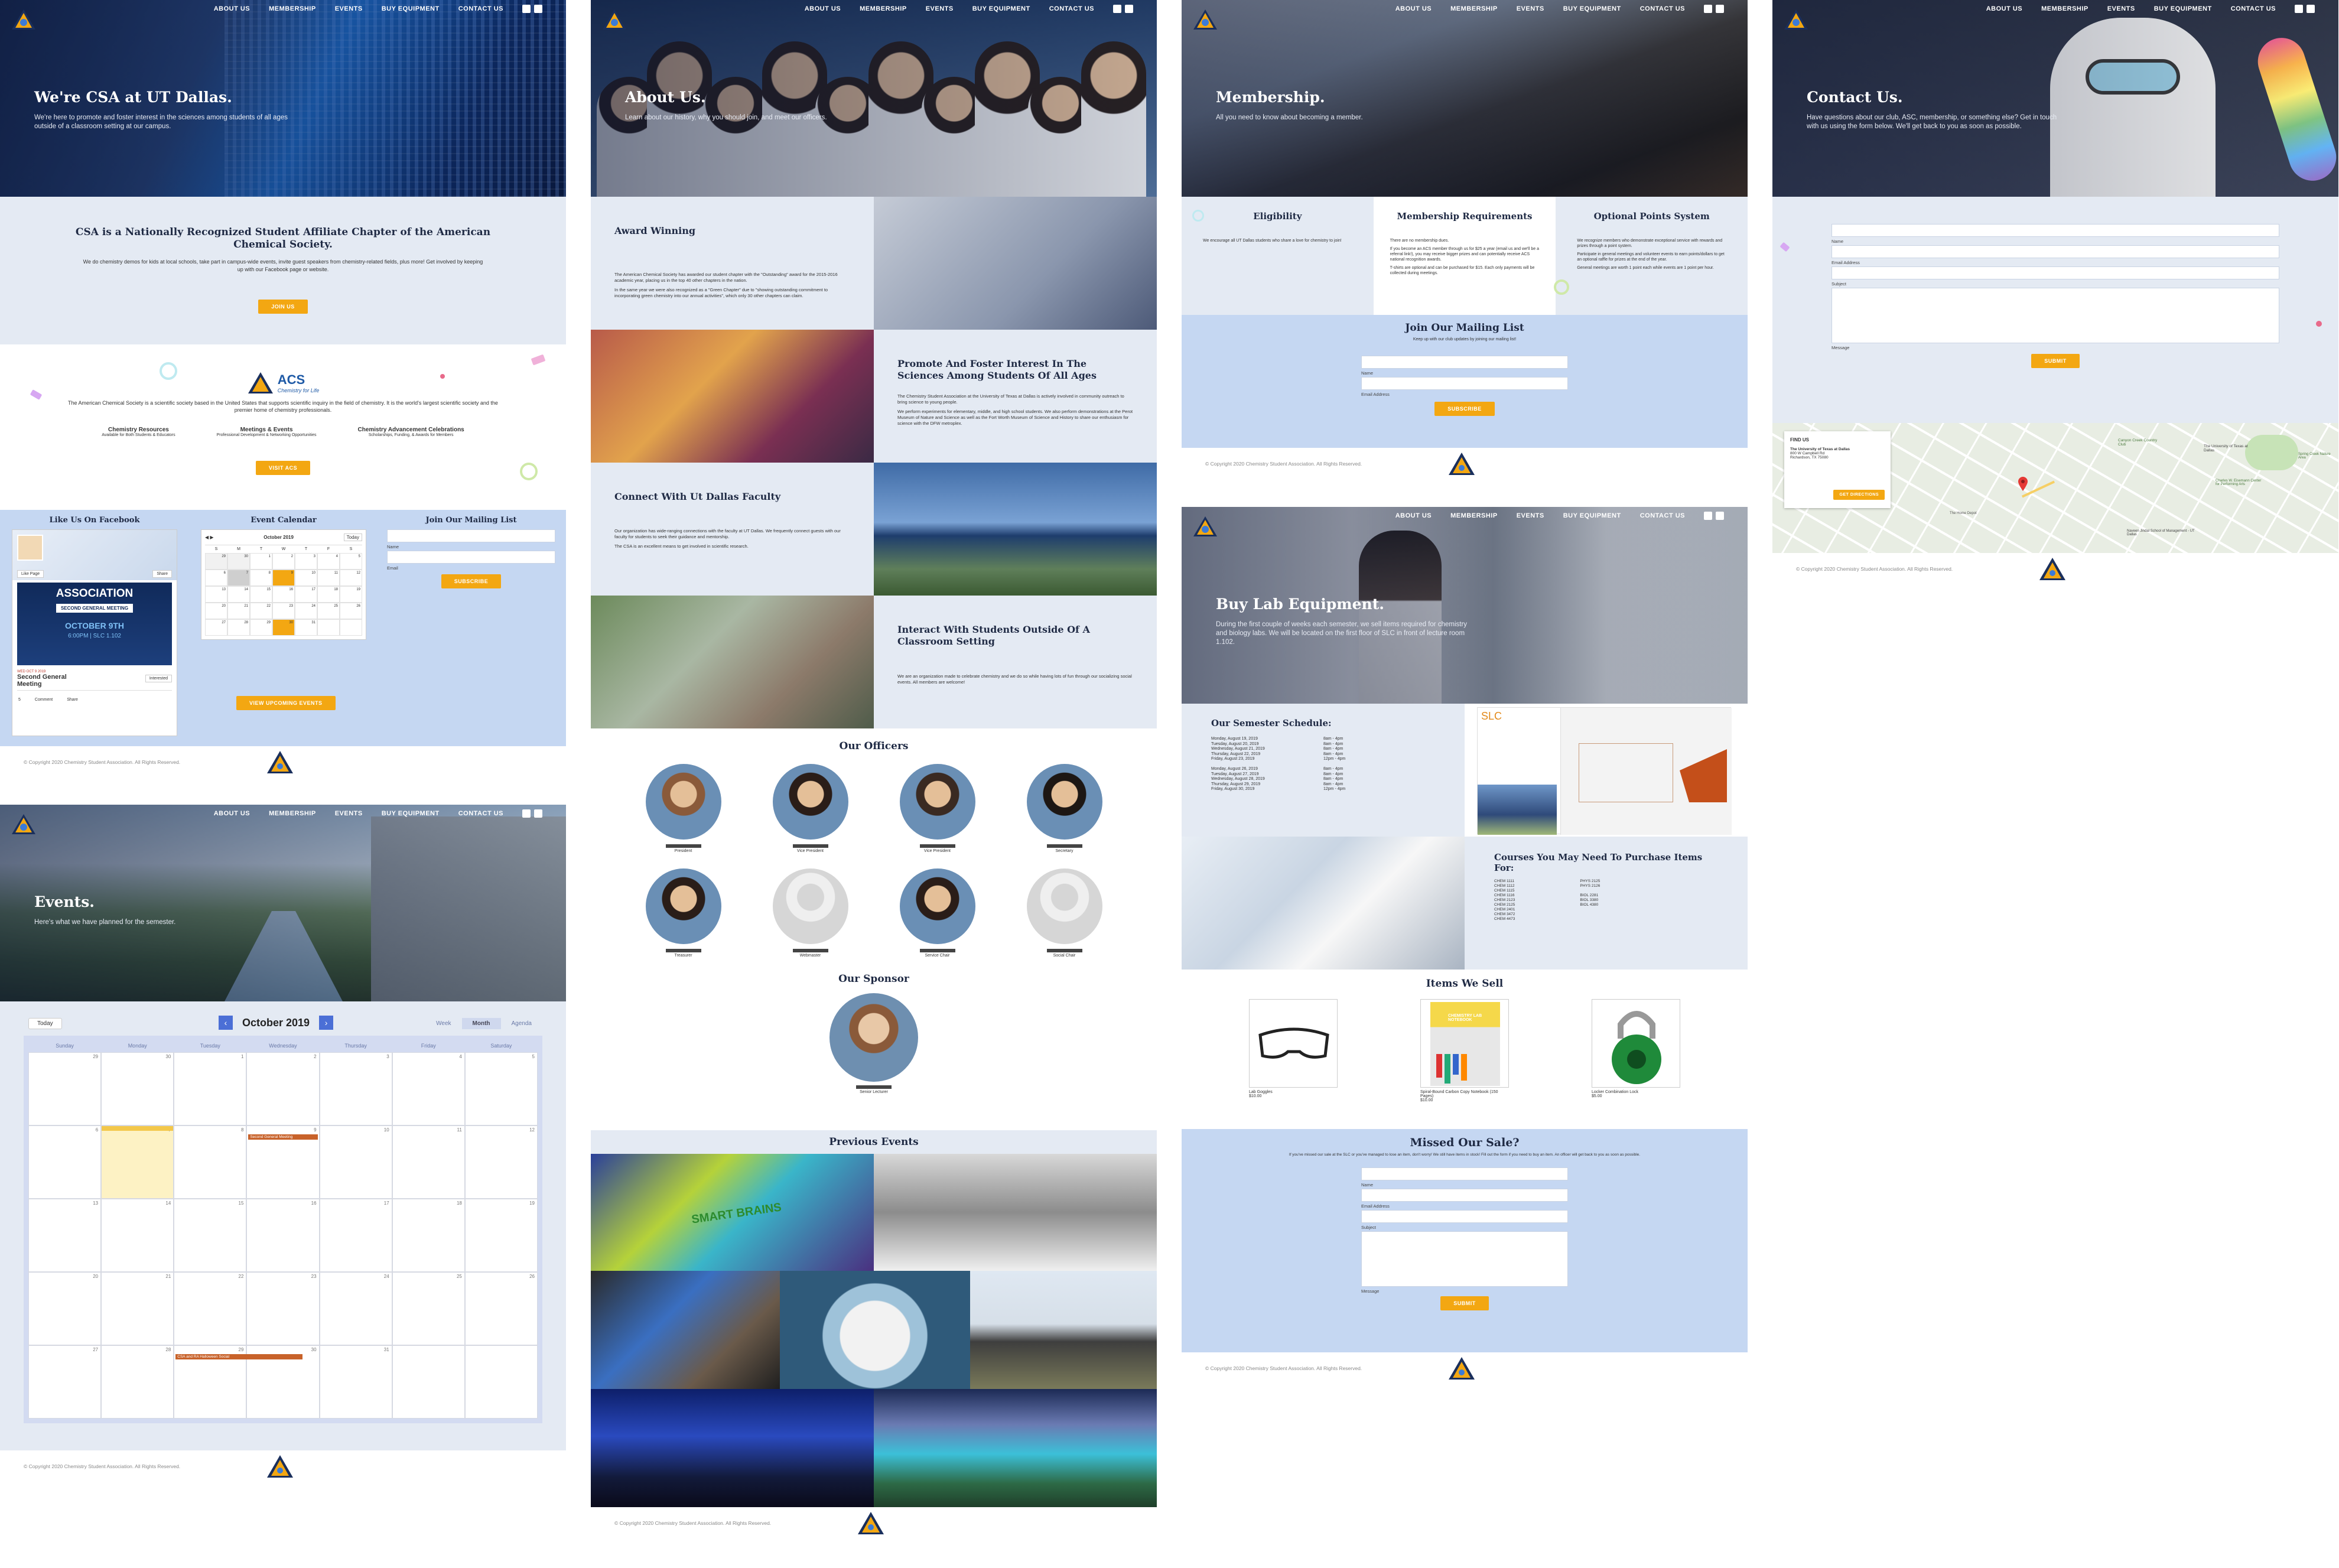 The height and width of the screenshot is (1568, 2339). I want to click on calendar-day: 5, so click(351, 561).